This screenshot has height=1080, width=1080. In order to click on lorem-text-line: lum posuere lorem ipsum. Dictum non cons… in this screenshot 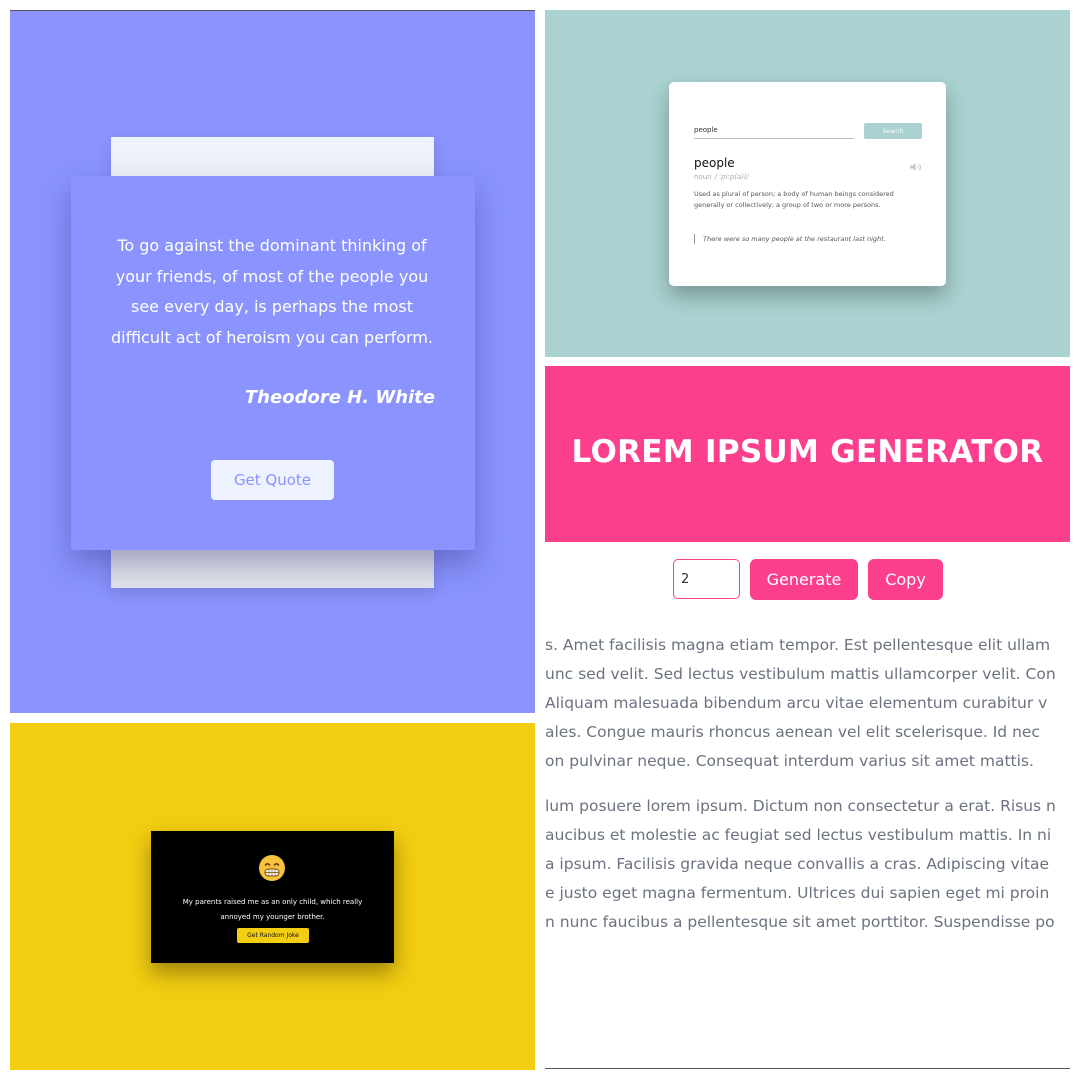, I will do `click(800, 806)`.